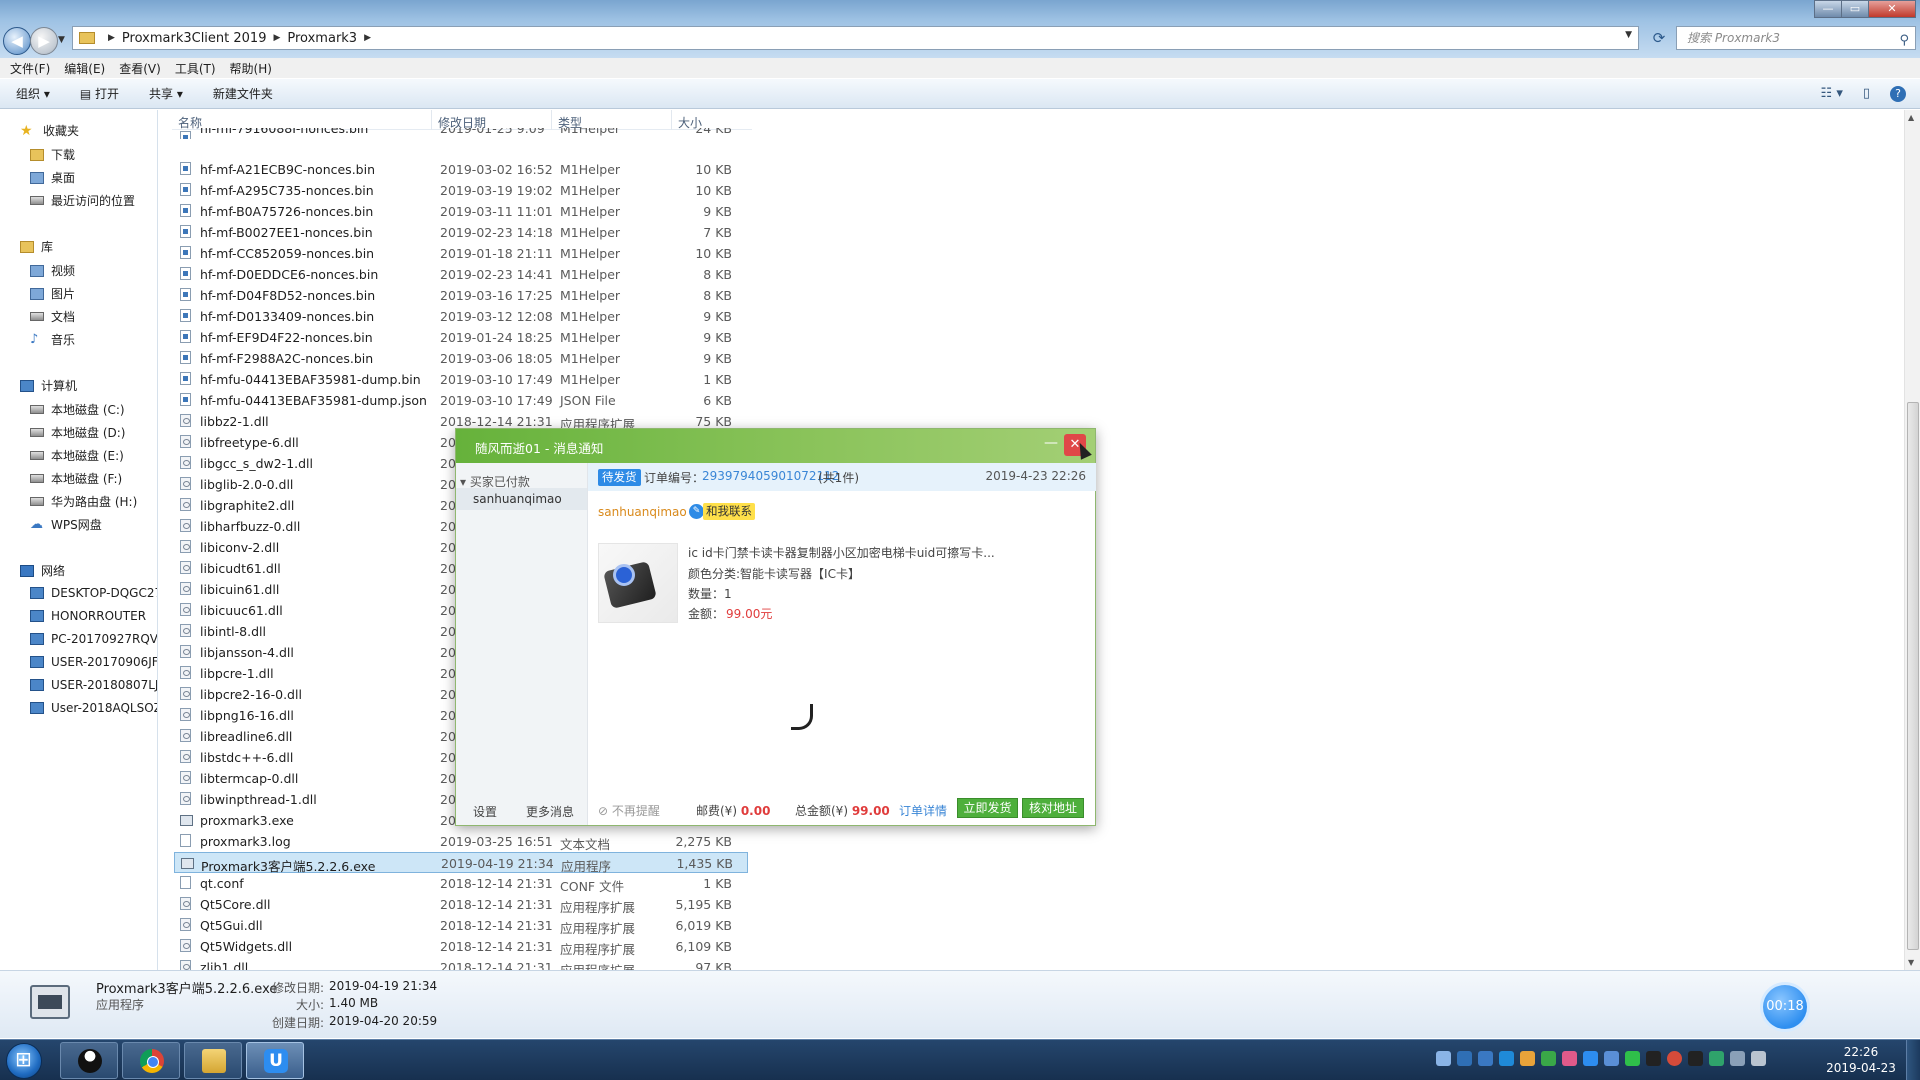 The image size is (1920, 1080). Describe the element at coordinates (88, 616) in the screenshot. I see `nav-item-host: HONORROUTER` at that location.